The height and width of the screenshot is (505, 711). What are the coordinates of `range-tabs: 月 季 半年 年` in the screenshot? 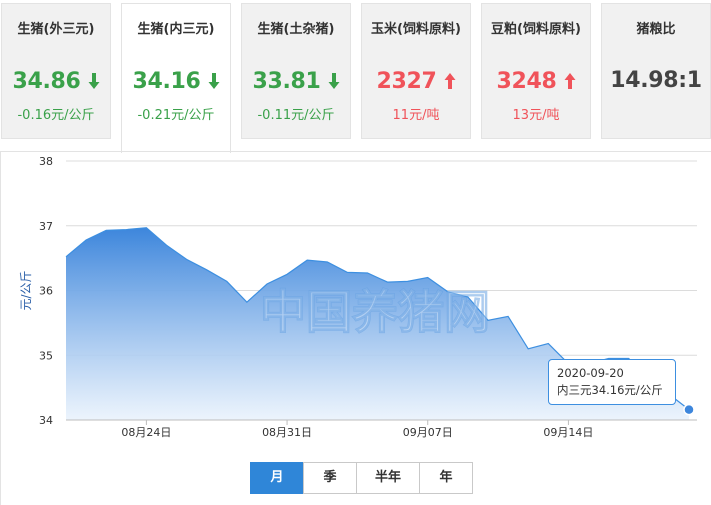 It's located at (361, 478).